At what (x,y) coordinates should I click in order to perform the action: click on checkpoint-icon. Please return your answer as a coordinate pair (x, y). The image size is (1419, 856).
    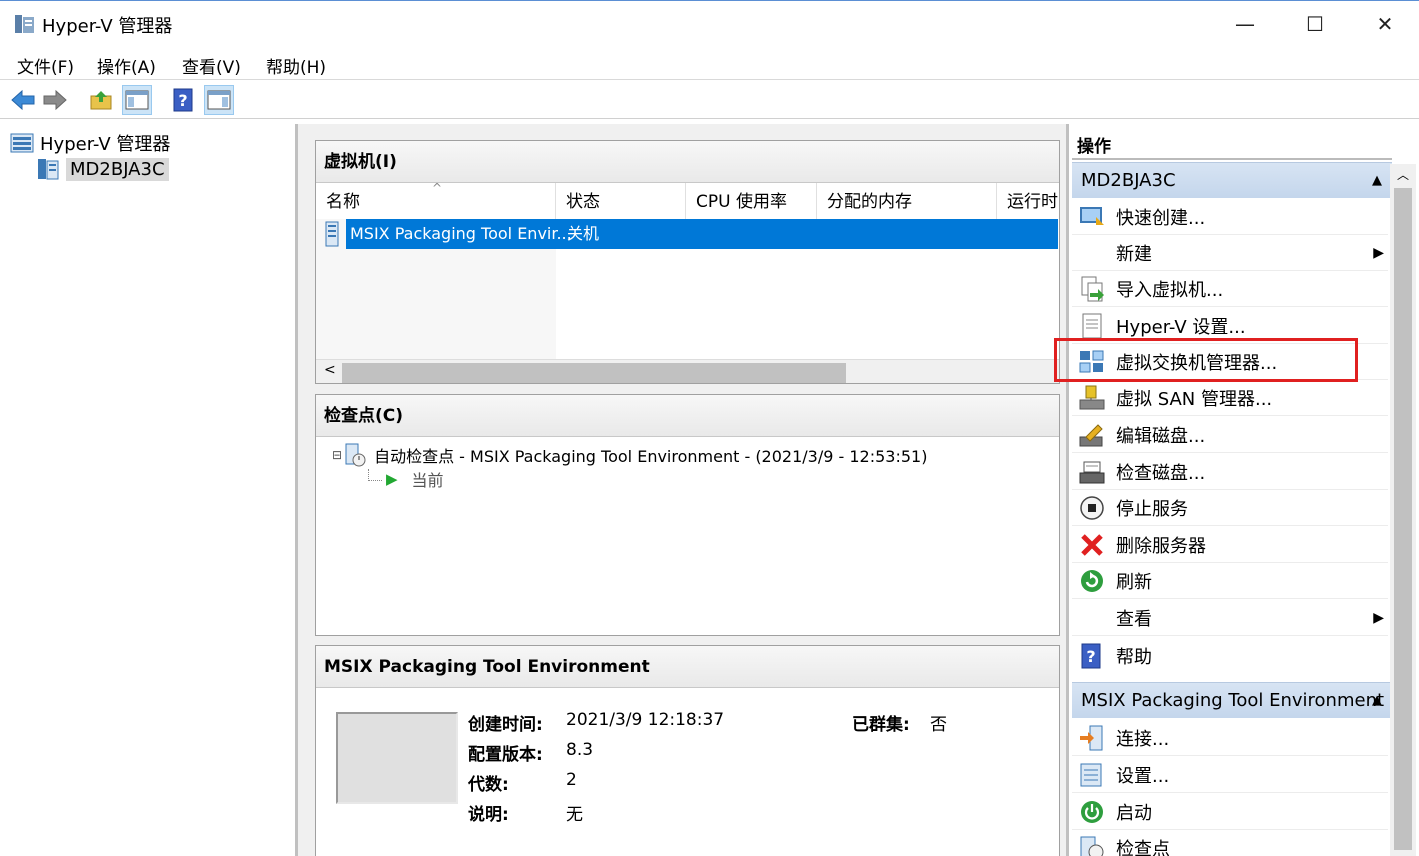
    Looking at the image, I should click on (355, 455).